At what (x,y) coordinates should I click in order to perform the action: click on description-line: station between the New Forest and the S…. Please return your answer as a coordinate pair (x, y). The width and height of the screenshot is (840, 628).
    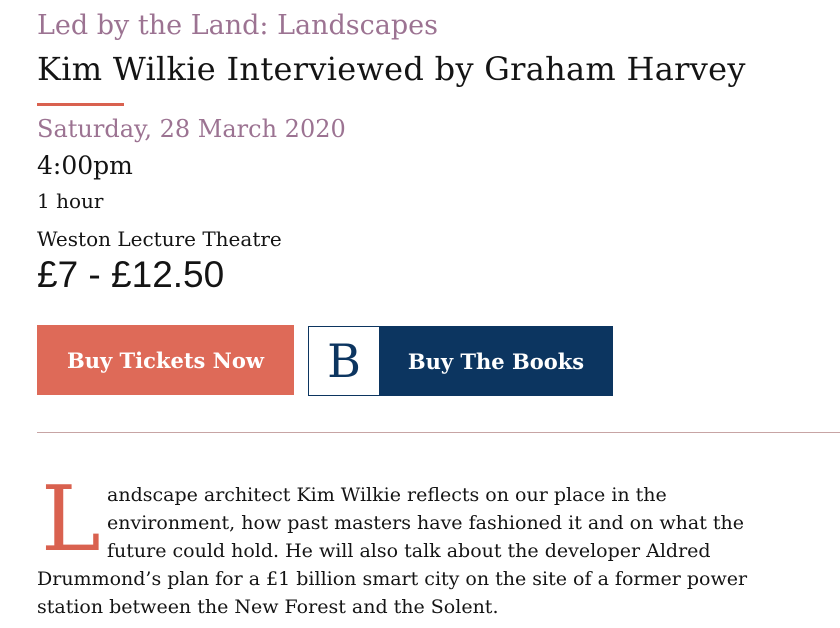
    Looking at the image, I should click on (268, 607).